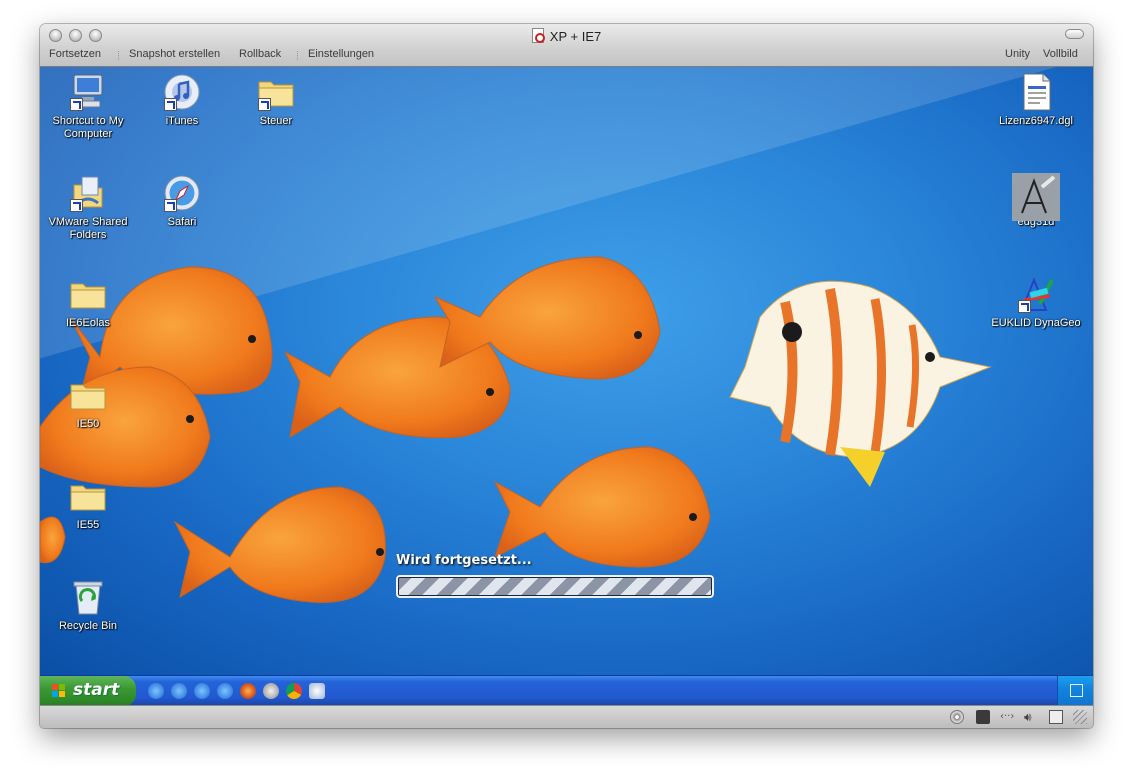  Describe the element at coordinates (1017, 54) in the screenshot. I see `unity-button: Unity` at that location.